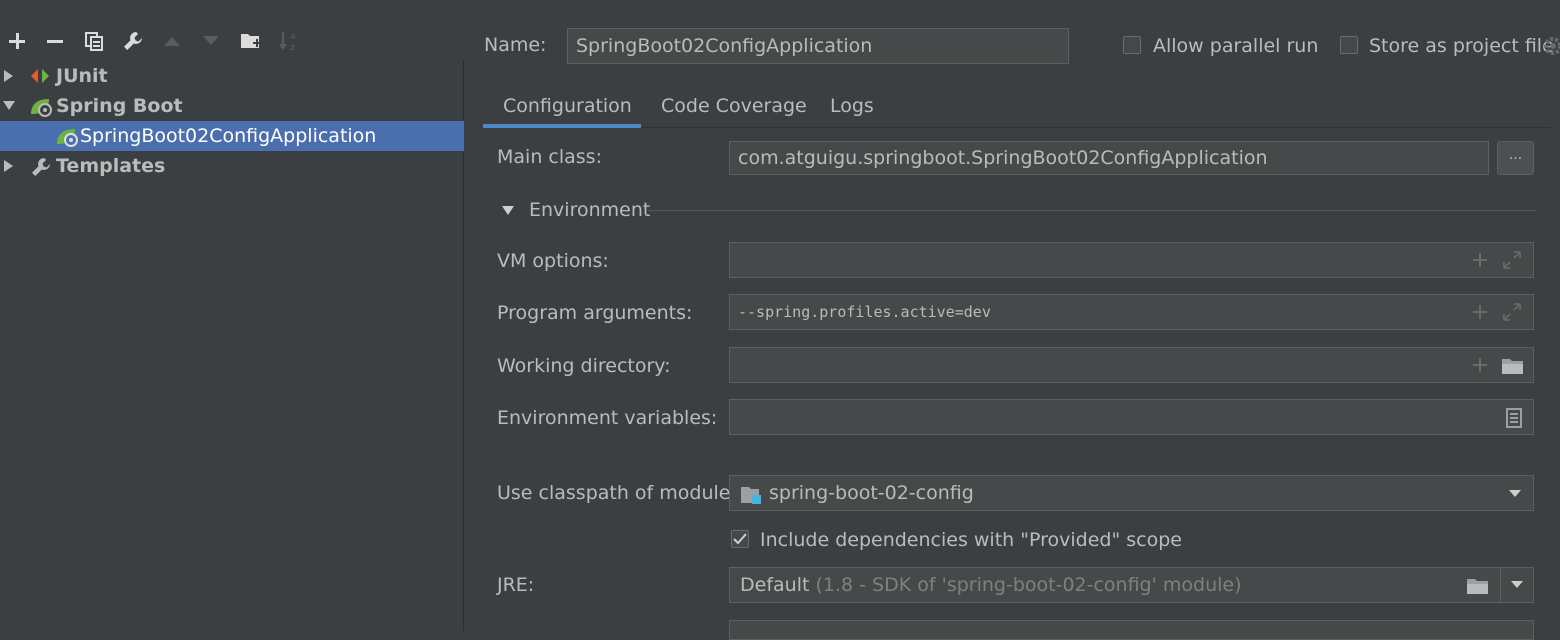  I want to click on name-input-value: SpringBoot02ConfigApplication, so click(724, 46).